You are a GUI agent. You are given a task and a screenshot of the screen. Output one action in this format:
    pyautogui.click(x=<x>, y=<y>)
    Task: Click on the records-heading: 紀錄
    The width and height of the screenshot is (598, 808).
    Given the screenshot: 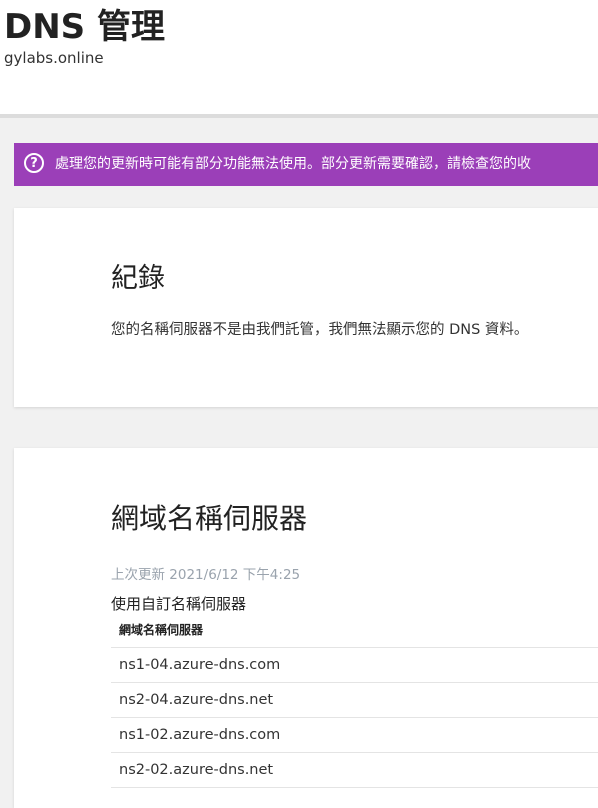 What is the action you would take?
    pyautogui.click(x=138, y=278)
    